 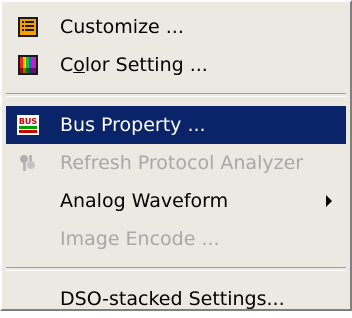 I want to click on menu-item-mnemonic: o, so click(x=79, y=65).